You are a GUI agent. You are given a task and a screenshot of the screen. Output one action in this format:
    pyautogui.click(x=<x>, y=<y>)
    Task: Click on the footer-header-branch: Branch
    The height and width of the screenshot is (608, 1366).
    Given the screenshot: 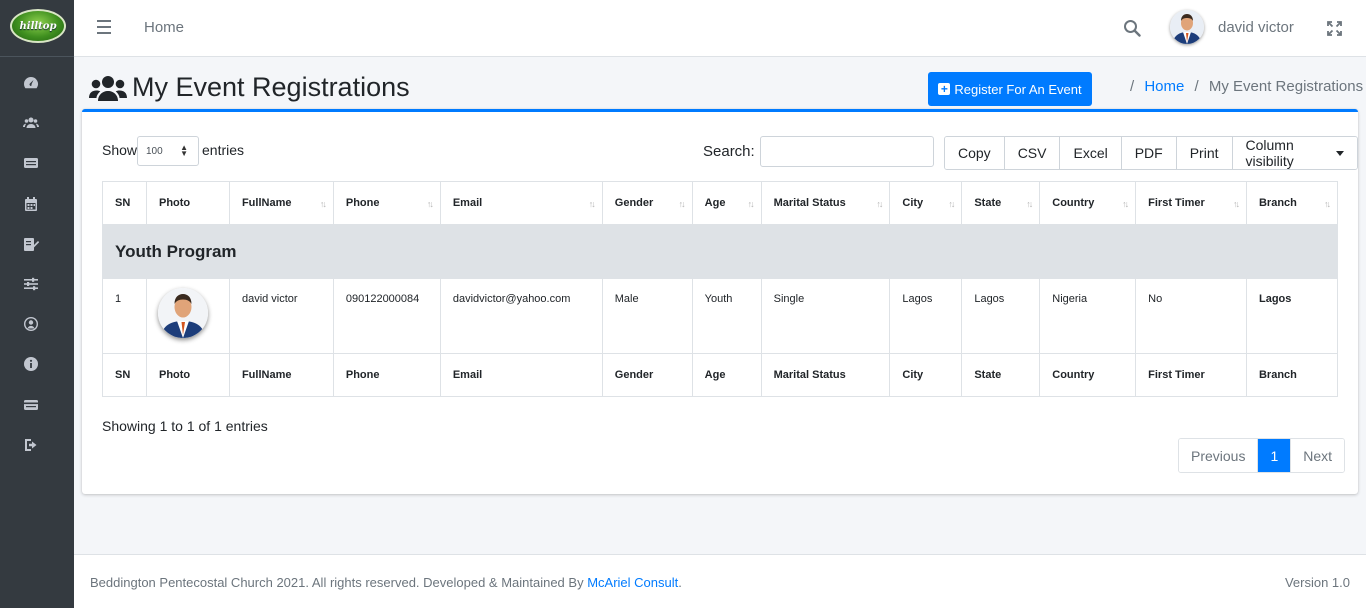 What is the action you would take?
    pyautogui.click(x=1292, y=375)
    